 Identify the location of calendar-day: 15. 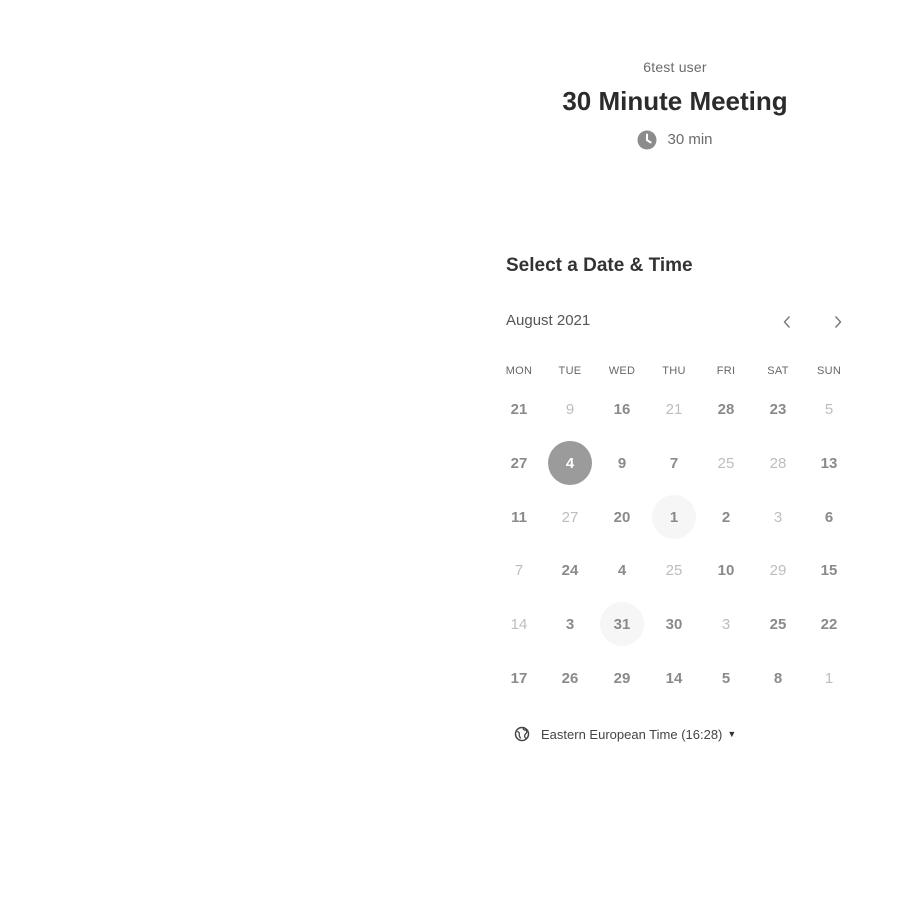
(829, 570).